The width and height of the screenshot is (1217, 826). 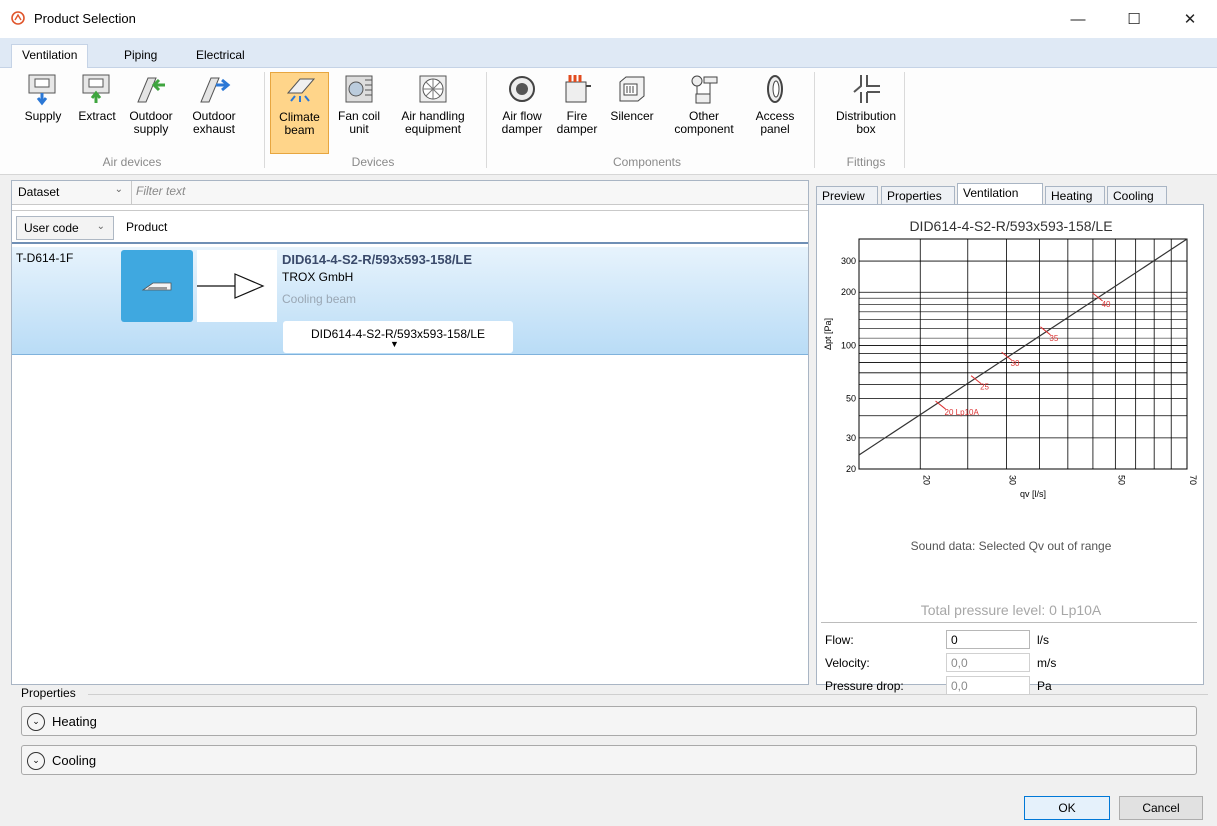 I want to click on product-symbol, so click(x=237, y=286).